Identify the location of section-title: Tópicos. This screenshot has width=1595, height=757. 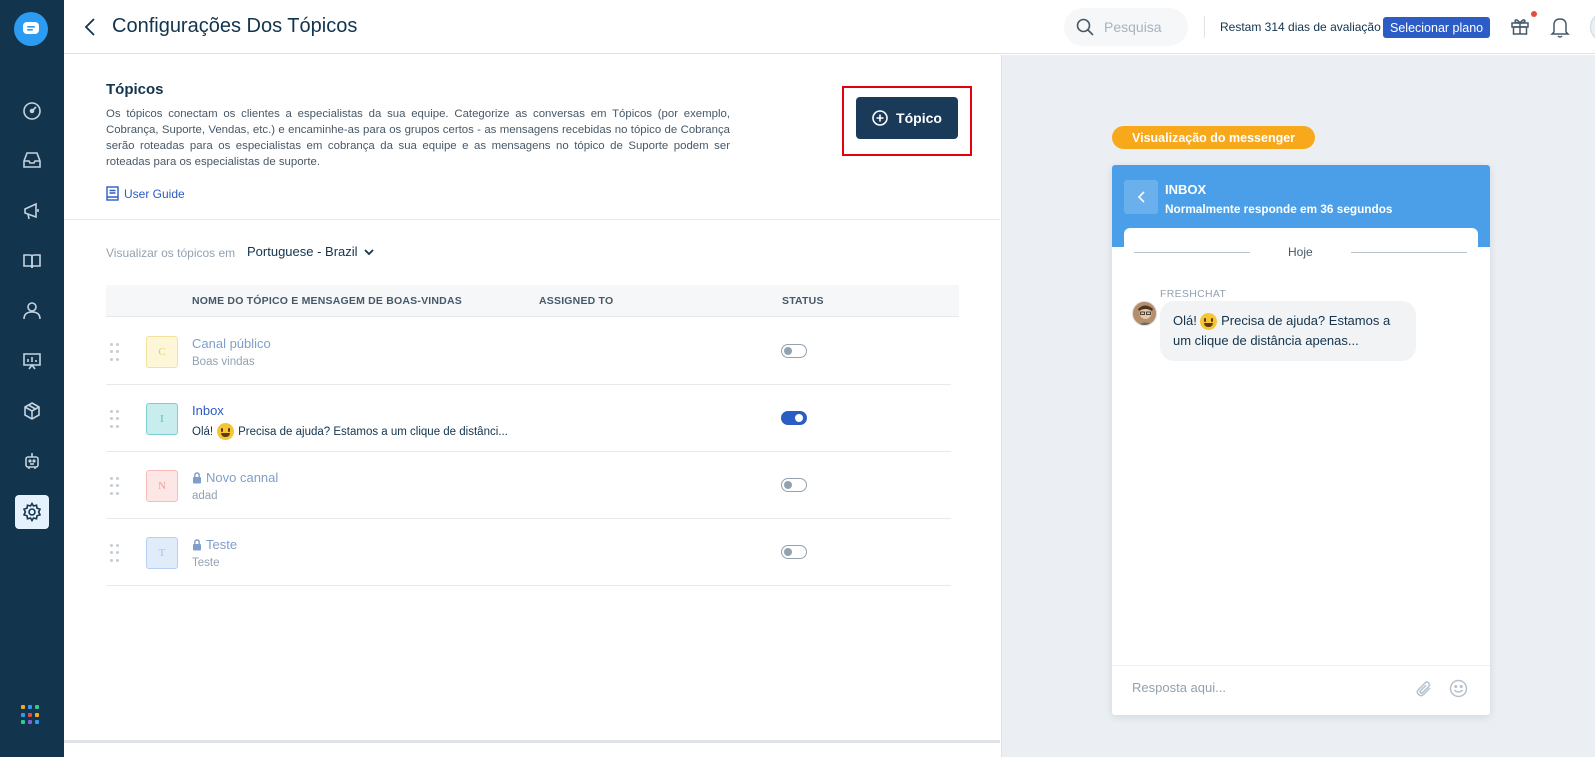
(135, 89).